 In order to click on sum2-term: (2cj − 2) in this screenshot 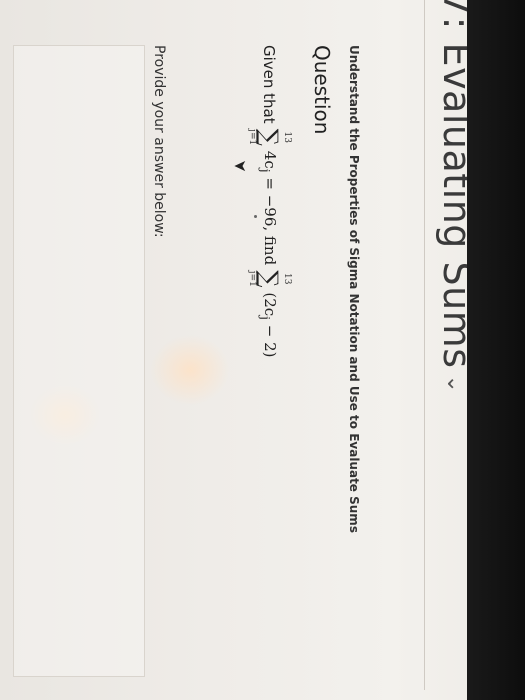, I will do `click(269, 324)`.